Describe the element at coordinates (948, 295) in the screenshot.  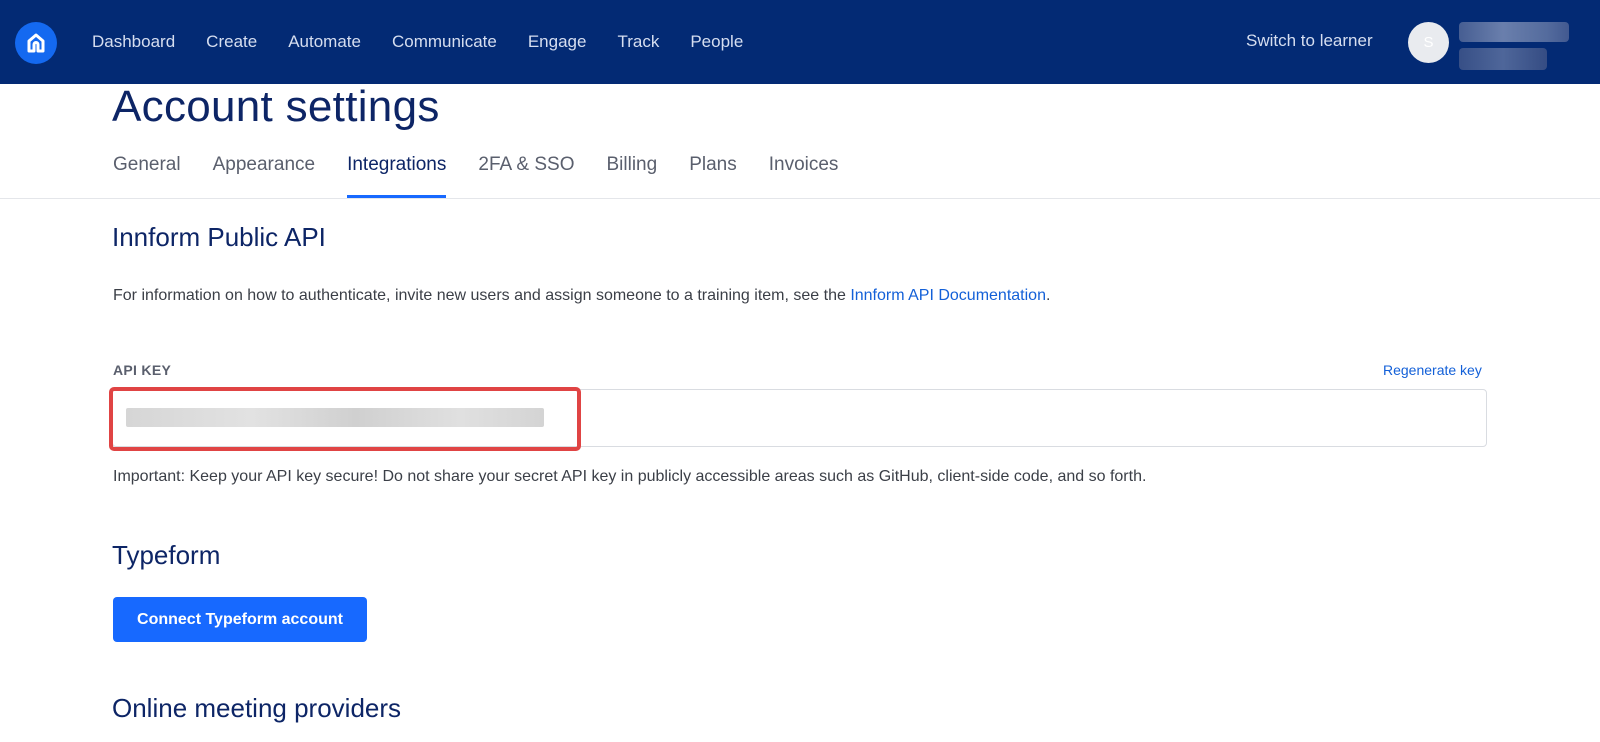
I see `api-documentation-link: Innform API Documentation` at that location.